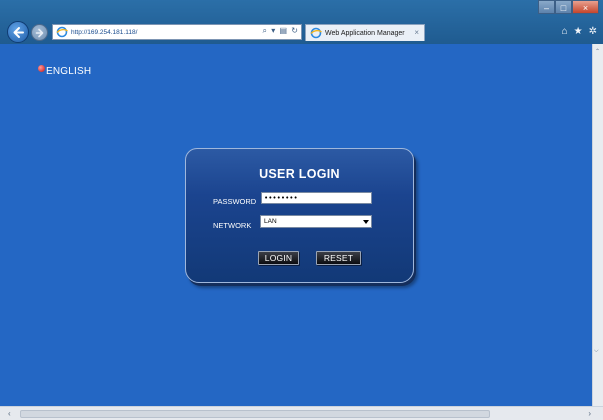 The image size is (603, 420). I want to click on scroll-thumb, so click(255, 414).